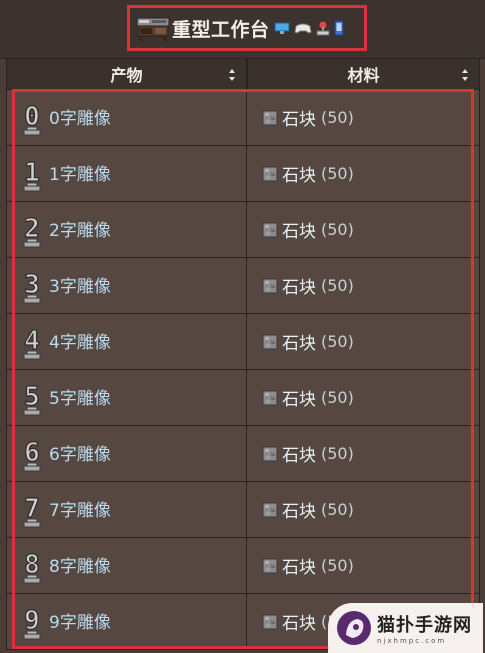 The height and width of the screenshot is (653, 485). I want to click on column-header-product: 产物, so click(126, 74).